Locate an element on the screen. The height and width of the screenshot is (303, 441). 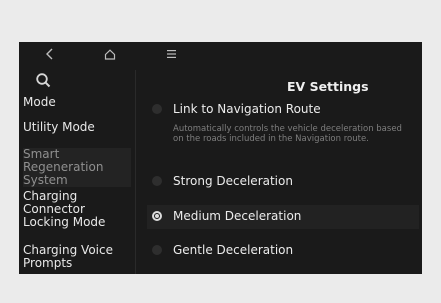
chevron-left-icon is located at coordinates (49, 54).